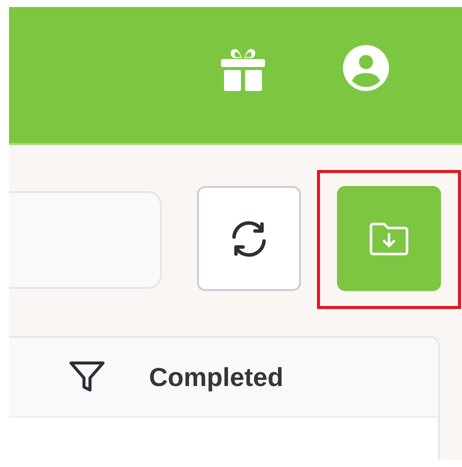 The height and width of the screenshot is (467, 462). Describe the element at coordinates (366, 68) in the screenshot. I see `account-icon` at that location.